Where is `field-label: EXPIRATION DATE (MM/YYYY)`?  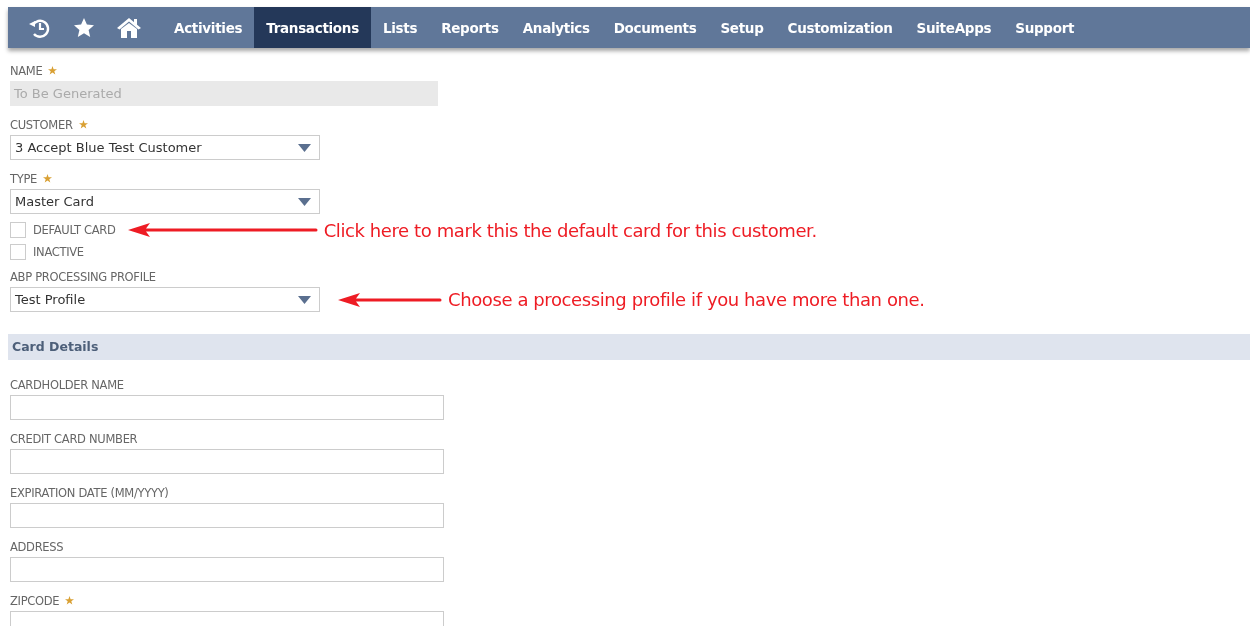 field-label: EXPIRATION DATE (MM/YYYY) is located at coordinates (89, 492).